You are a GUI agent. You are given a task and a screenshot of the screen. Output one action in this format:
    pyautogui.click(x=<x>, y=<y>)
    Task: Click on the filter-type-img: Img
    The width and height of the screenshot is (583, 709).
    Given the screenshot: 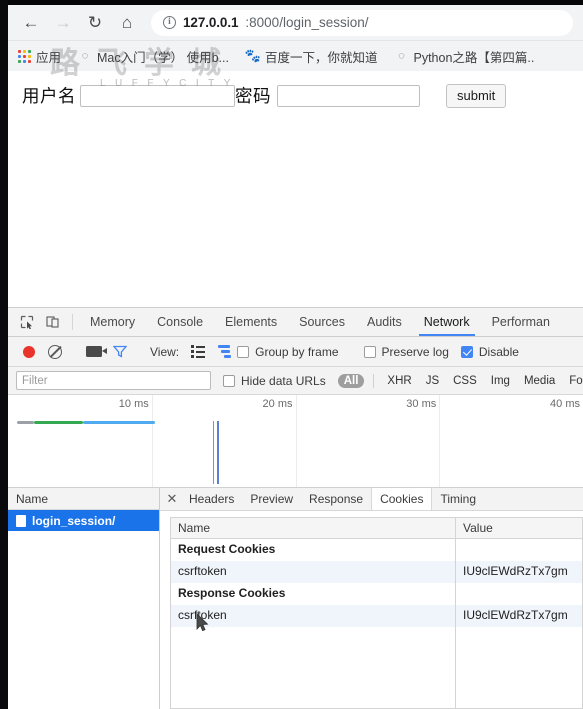 What is the action you would take?
    pyautogui.click(x=500, y=381)
    